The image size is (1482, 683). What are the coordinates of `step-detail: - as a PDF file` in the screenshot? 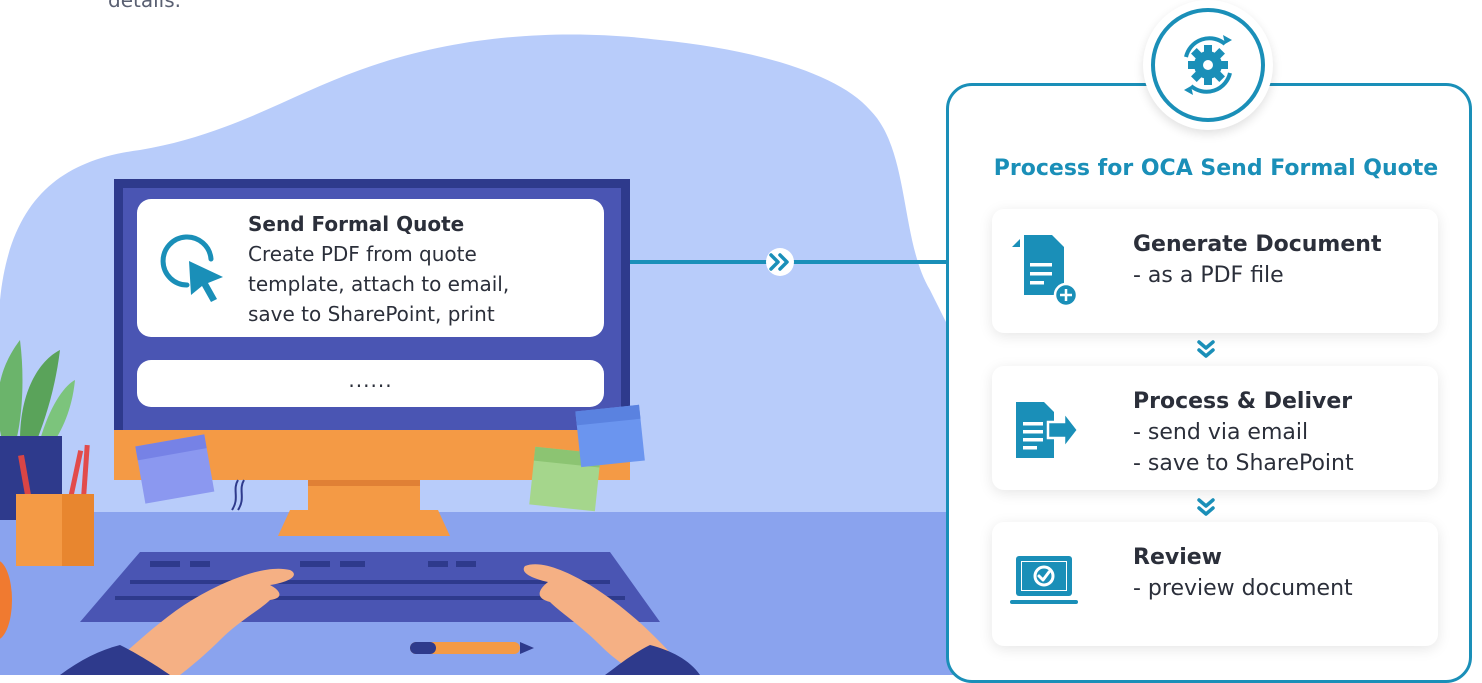 It's located at (1208, 275).